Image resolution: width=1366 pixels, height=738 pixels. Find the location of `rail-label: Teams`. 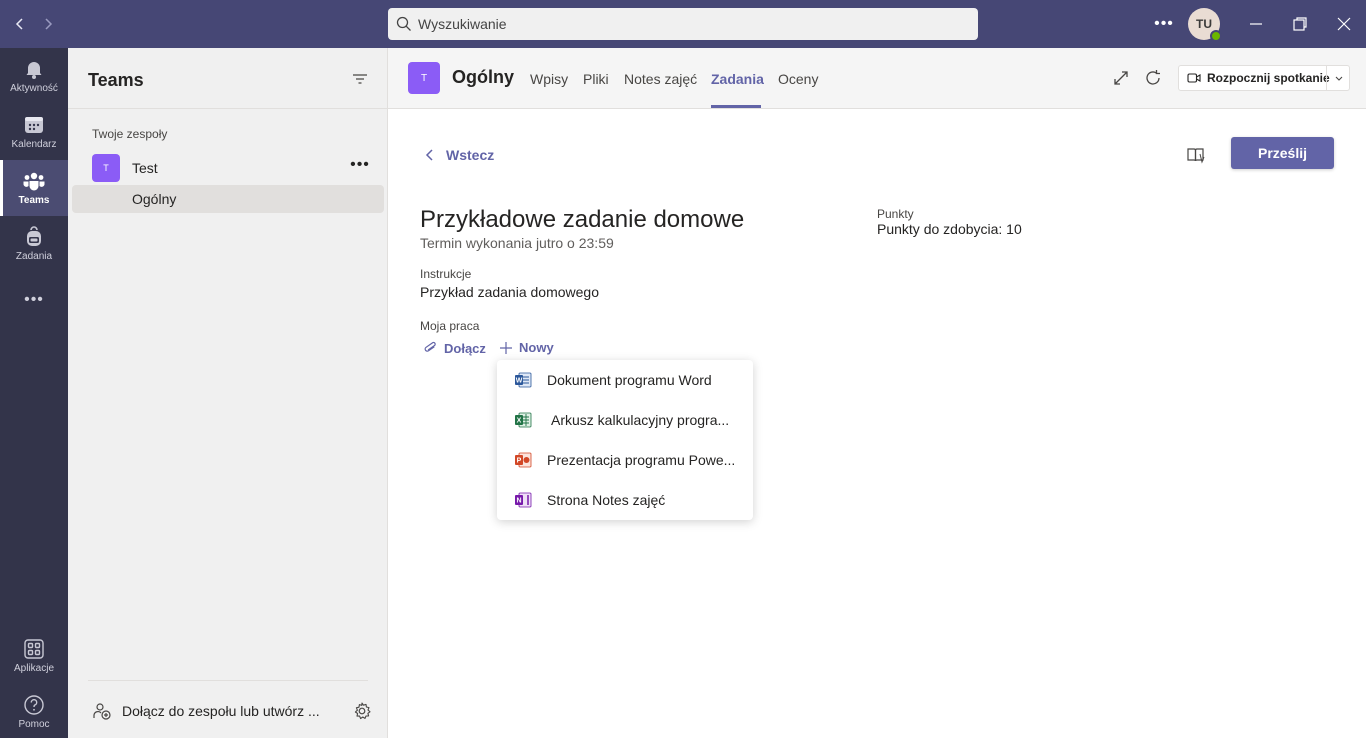

rail-label: Teams is located at coordinates (34, 200).